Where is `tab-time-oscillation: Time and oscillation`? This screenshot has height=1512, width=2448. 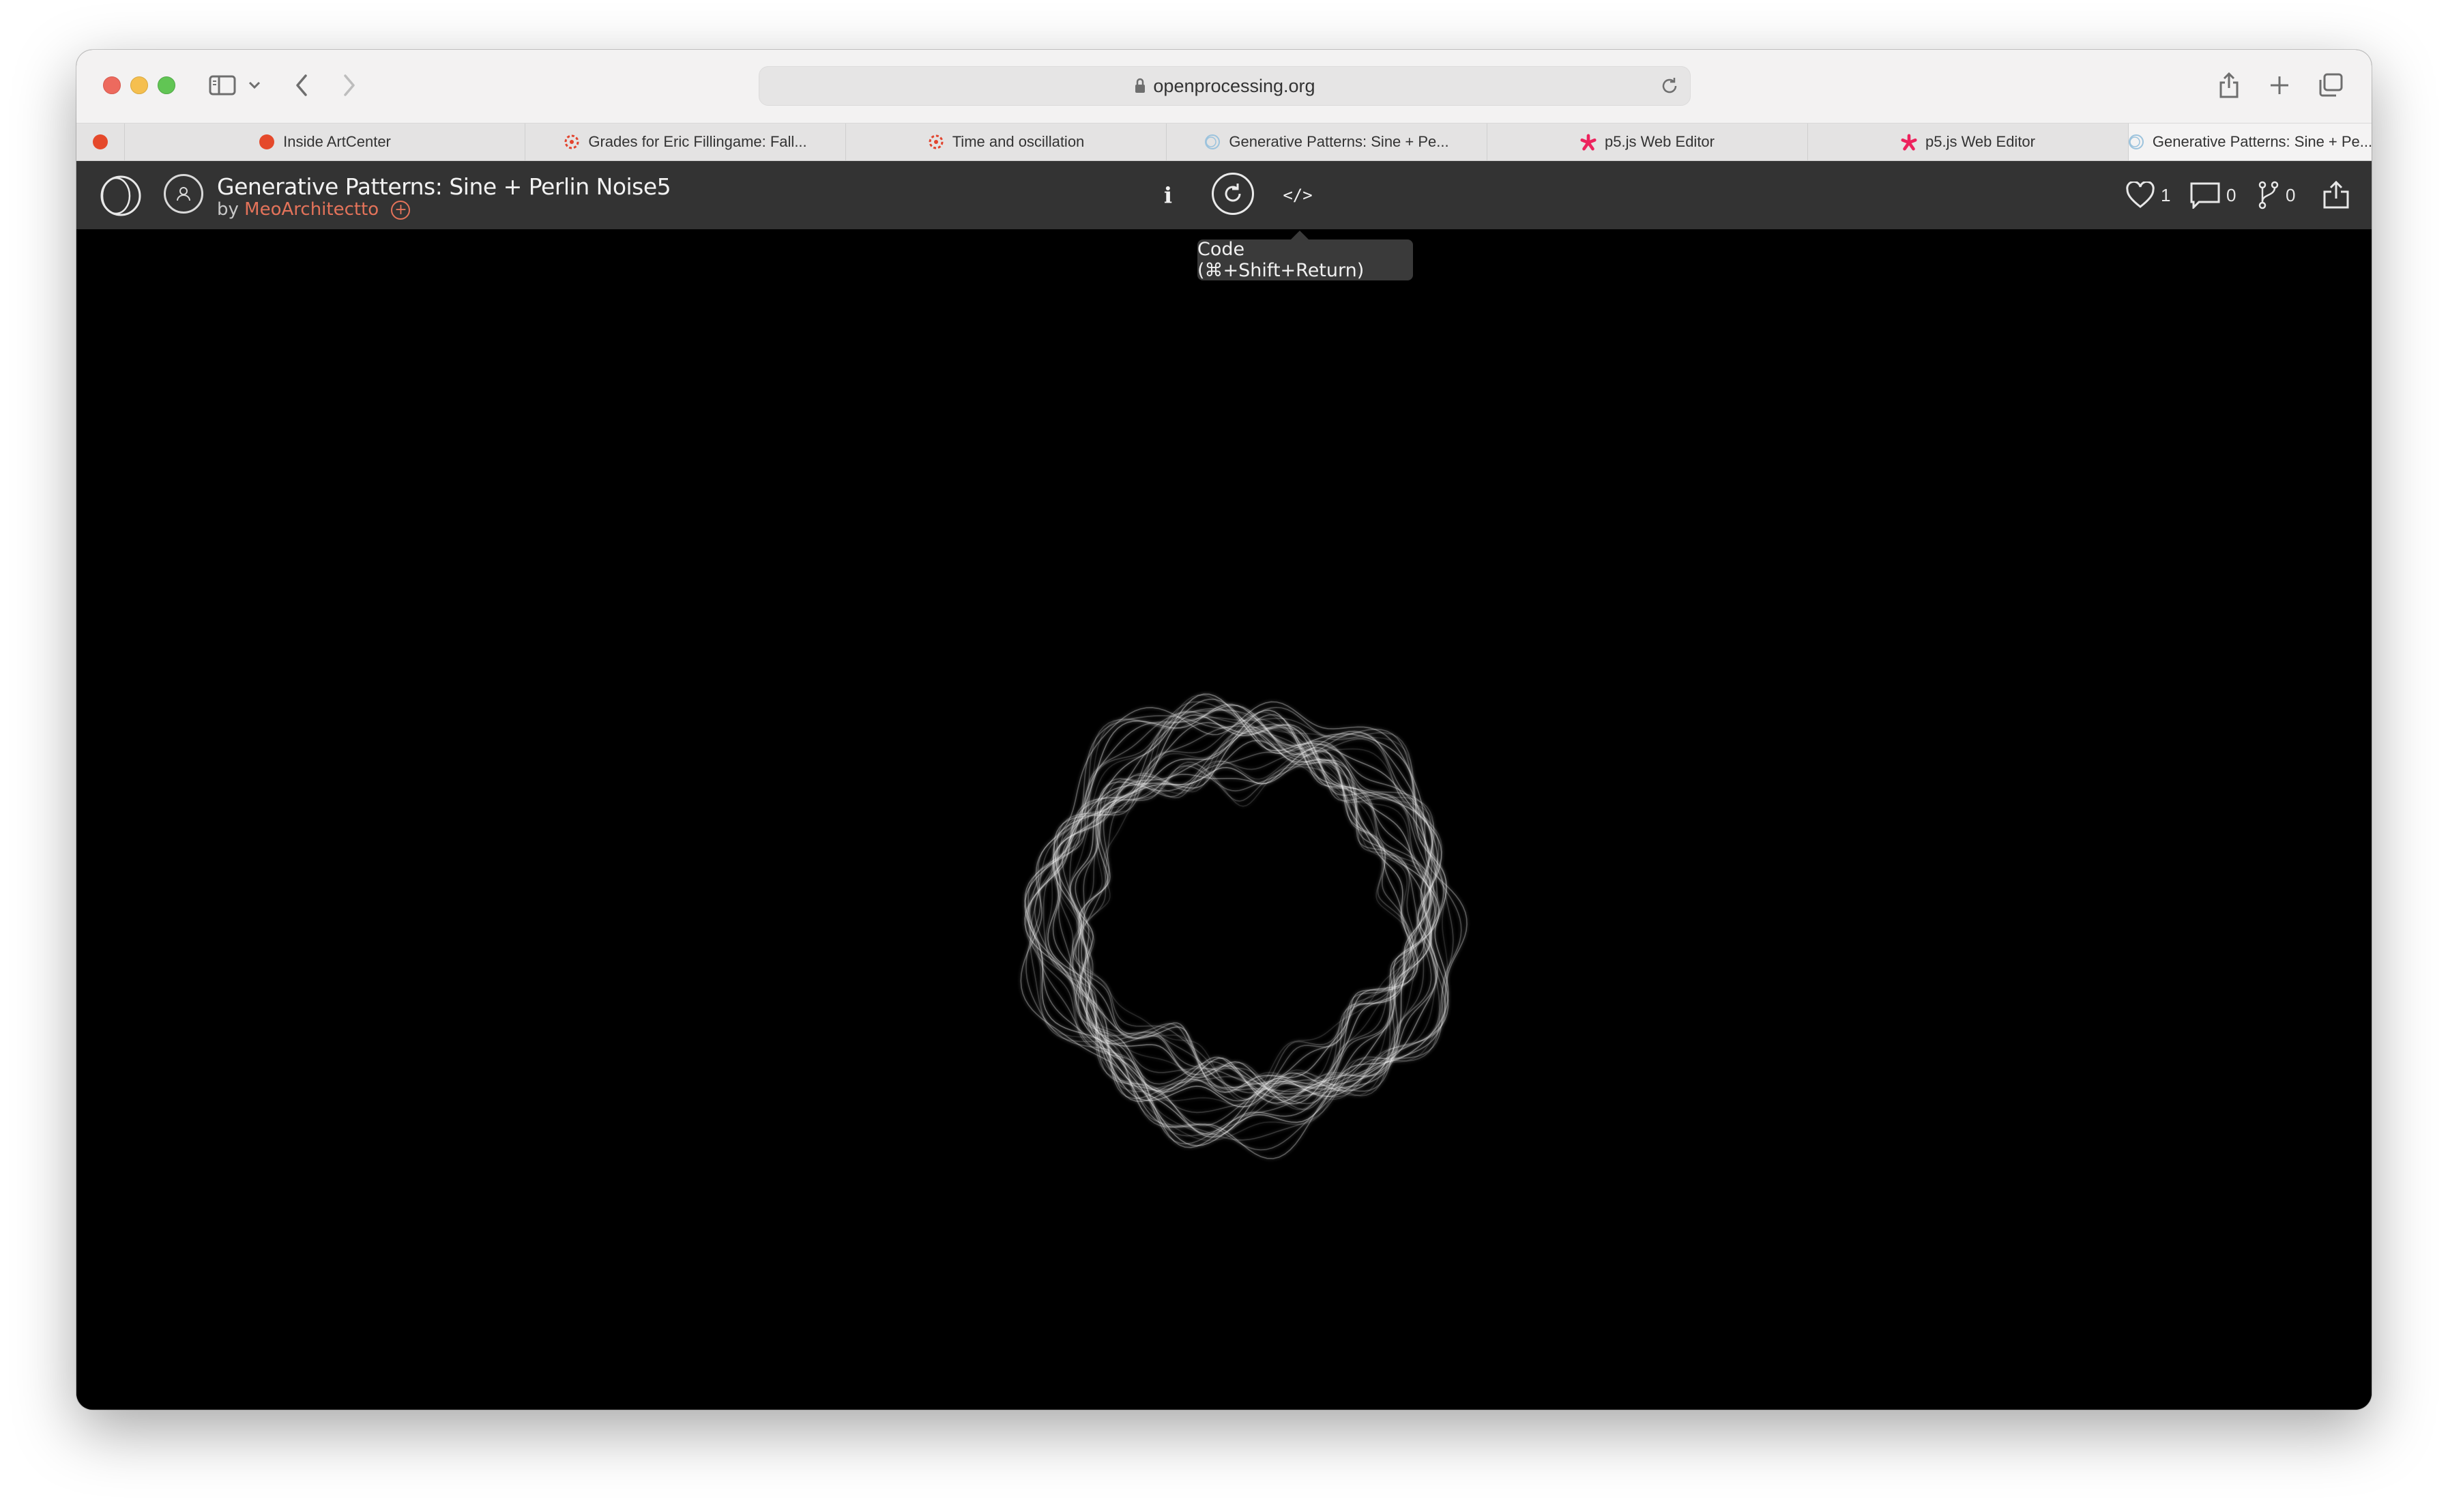 tab-time-oscillation: Time and oscillation is located at coordinates (1005, 141).